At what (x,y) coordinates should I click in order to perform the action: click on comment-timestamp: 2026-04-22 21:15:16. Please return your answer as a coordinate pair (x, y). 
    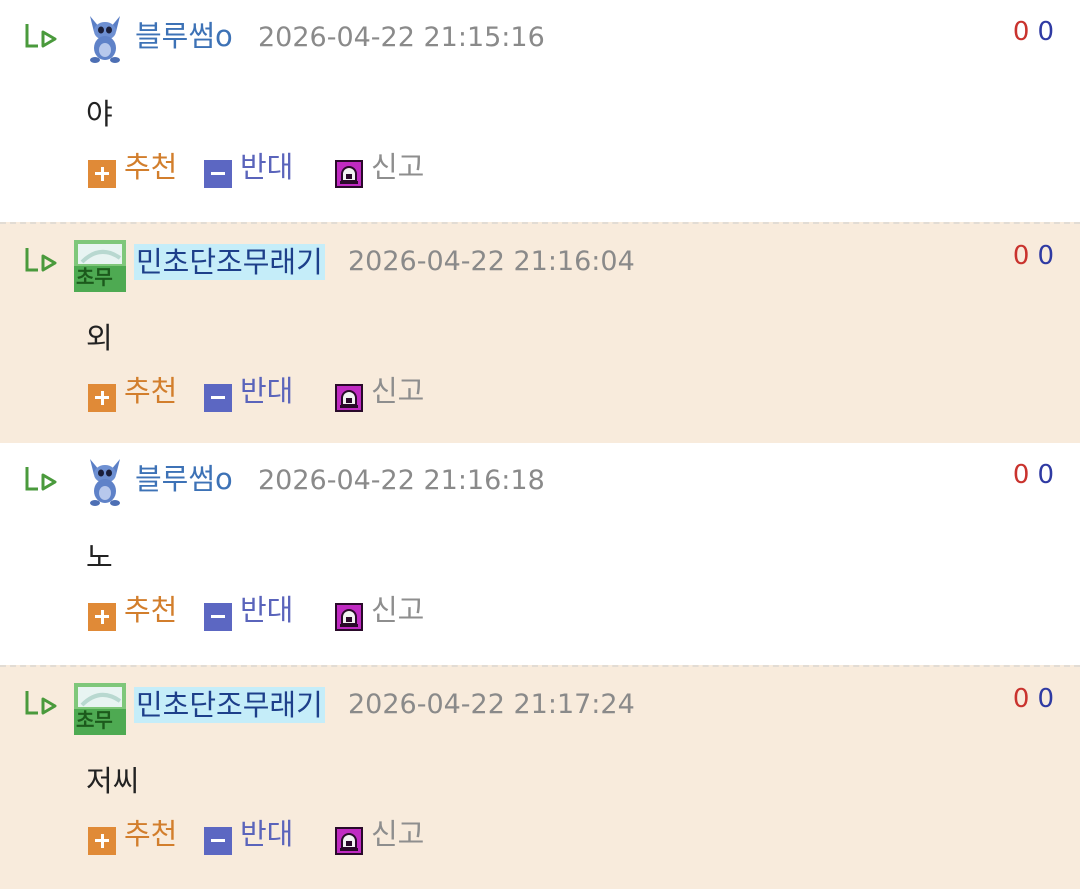
    Looking at the image, I should click on (401, 37).